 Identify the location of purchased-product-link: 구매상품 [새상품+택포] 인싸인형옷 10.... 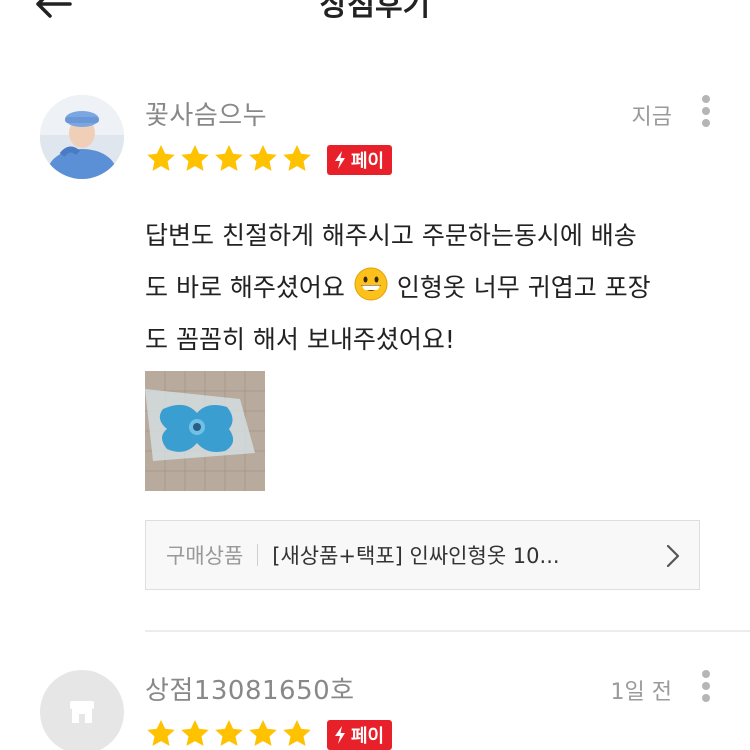
(422, 555).